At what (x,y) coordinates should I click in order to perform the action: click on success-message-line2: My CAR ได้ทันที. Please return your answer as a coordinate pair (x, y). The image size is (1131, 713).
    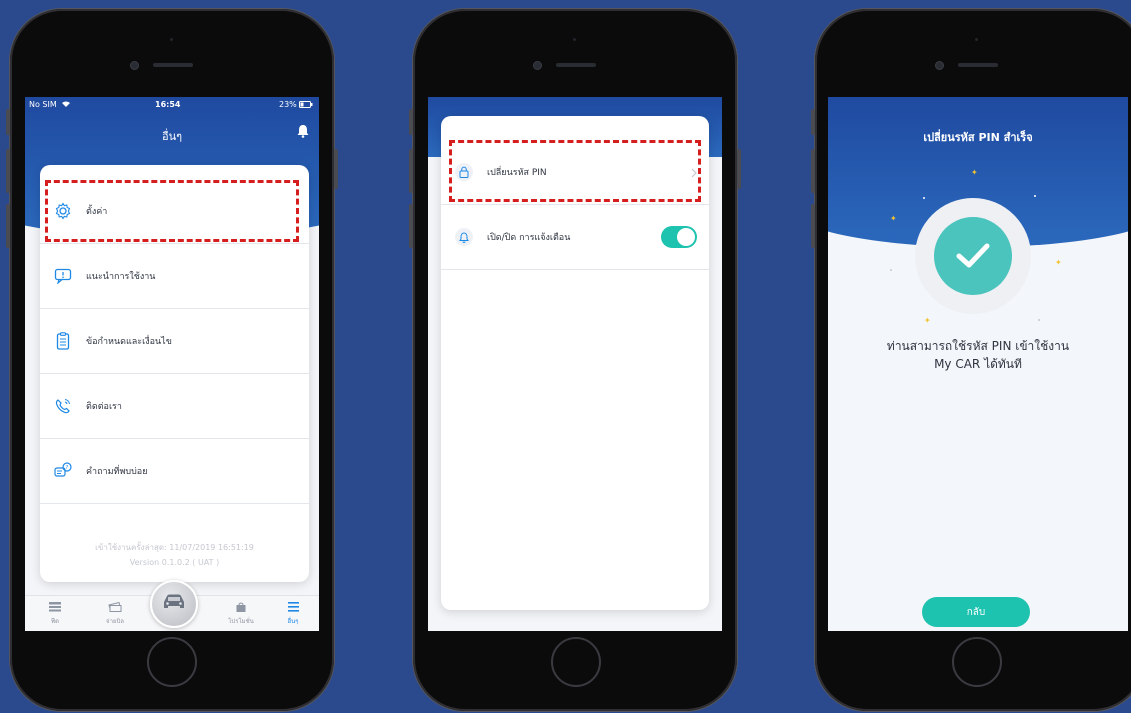
    Looking at the image, I should click on (978, 364).